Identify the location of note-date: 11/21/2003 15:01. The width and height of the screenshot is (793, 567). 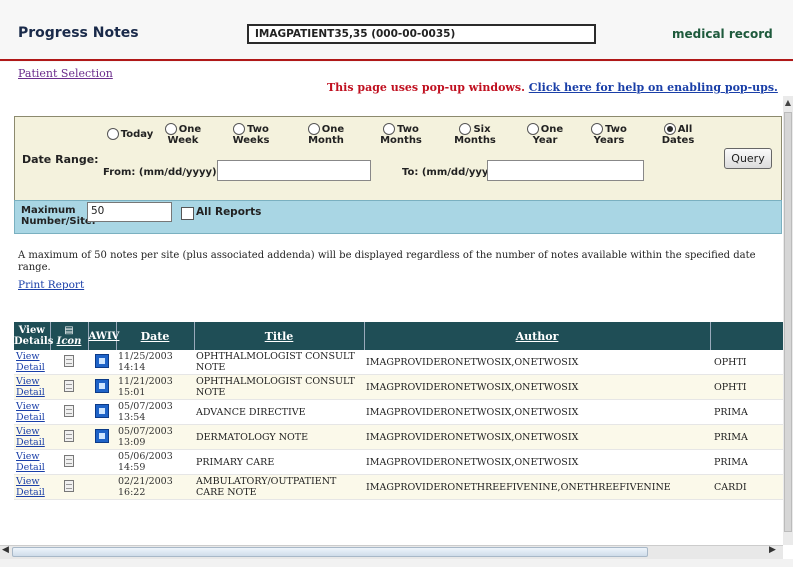
(155, 387).